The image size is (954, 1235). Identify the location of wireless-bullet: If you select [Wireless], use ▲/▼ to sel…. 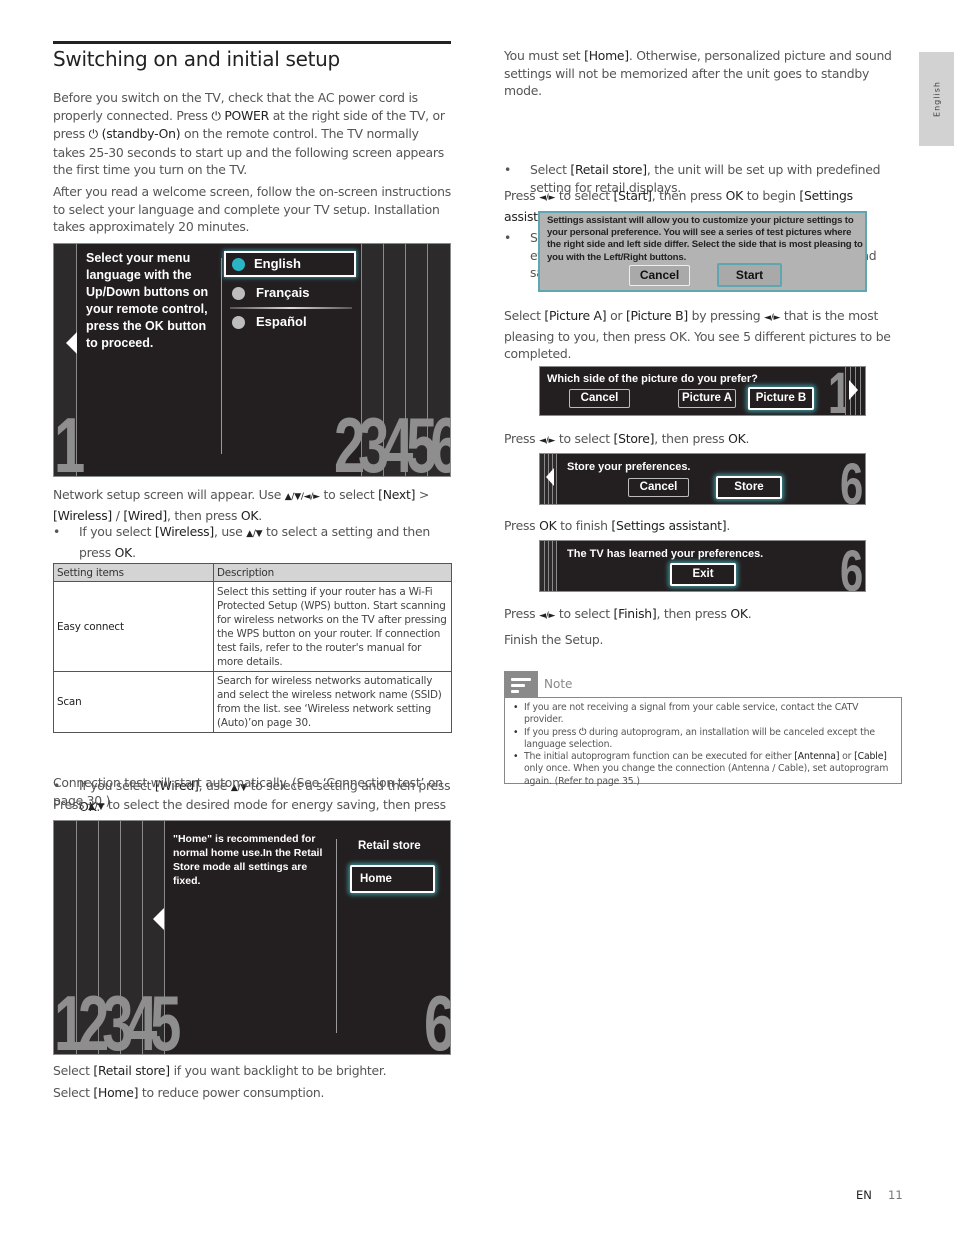
(253, 542).